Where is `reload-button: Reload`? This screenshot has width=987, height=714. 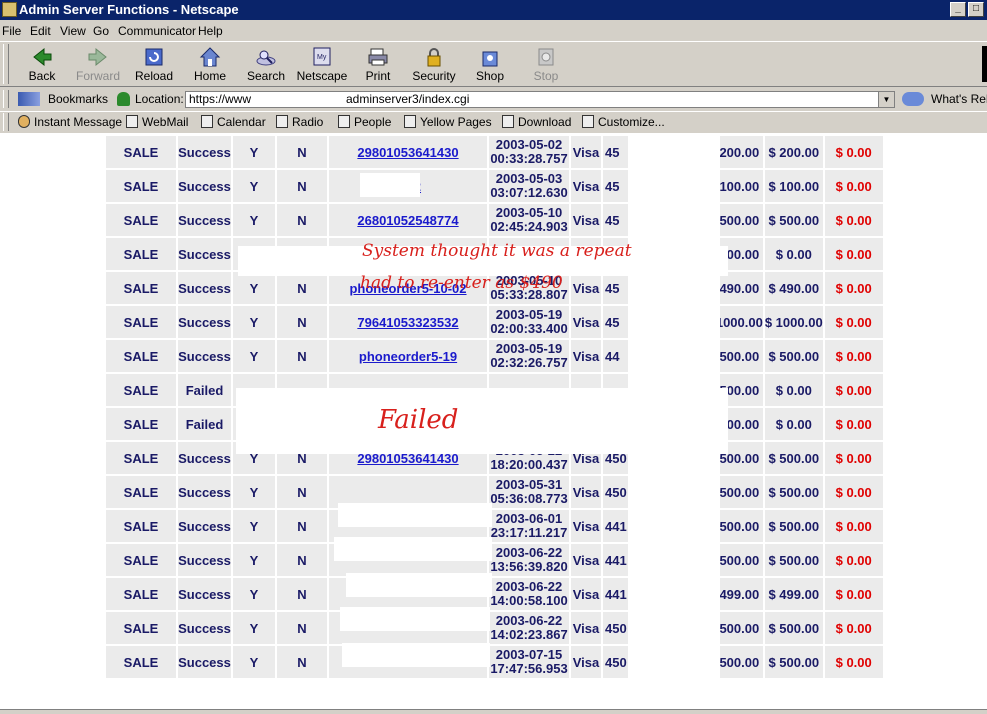
reload-button: Reload is located at coordinates (154, 64).